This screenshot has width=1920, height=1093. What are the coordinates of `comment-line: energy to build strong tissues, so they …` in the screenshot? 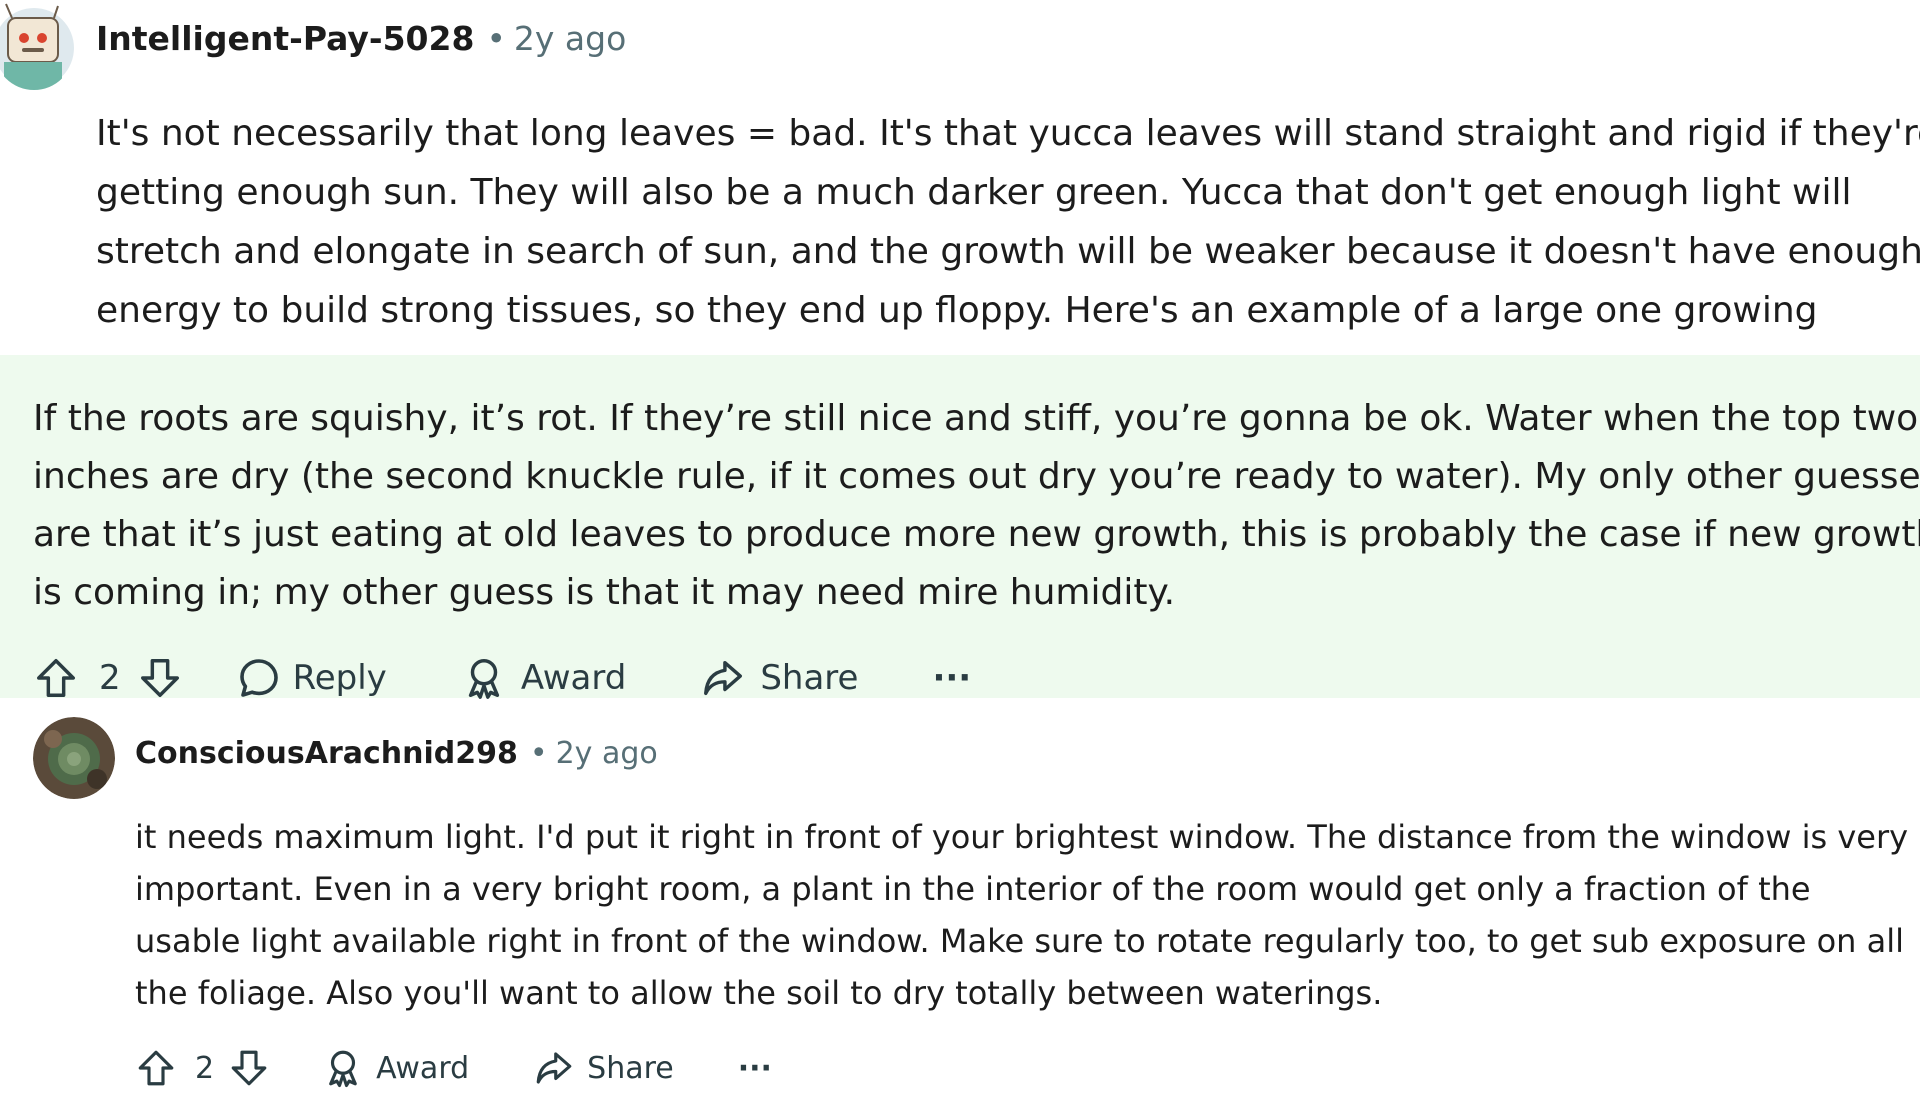 It's located at (957, 310).